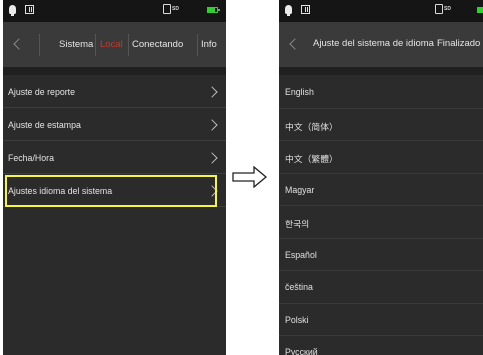 The width and height of the screenshot is (483, 355). What do you see at coordinates (297, 319) in the screenshot?
I see `language-label: Polski` at bounding box center [297, 319].